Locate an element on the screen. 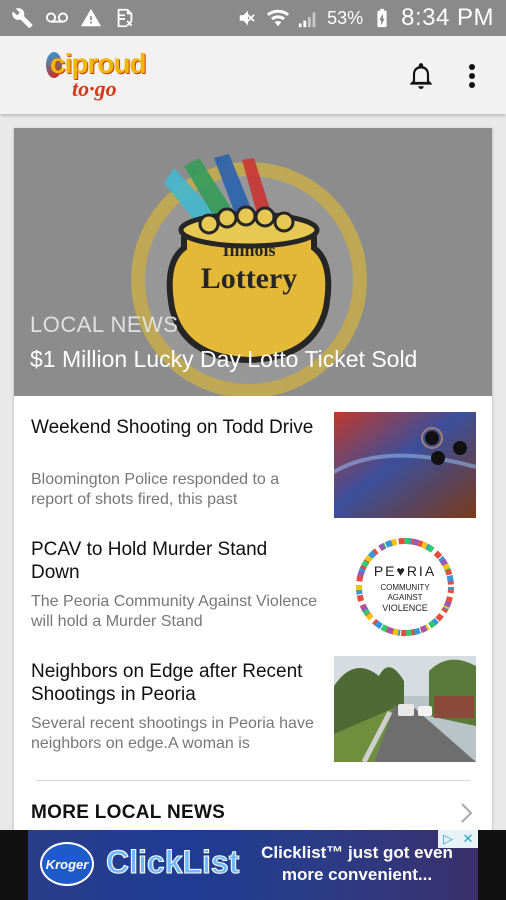 This screenshot has width=506, height=900. ad-choices-badge: ▷ ✕ is located at coordinates (458, 839).